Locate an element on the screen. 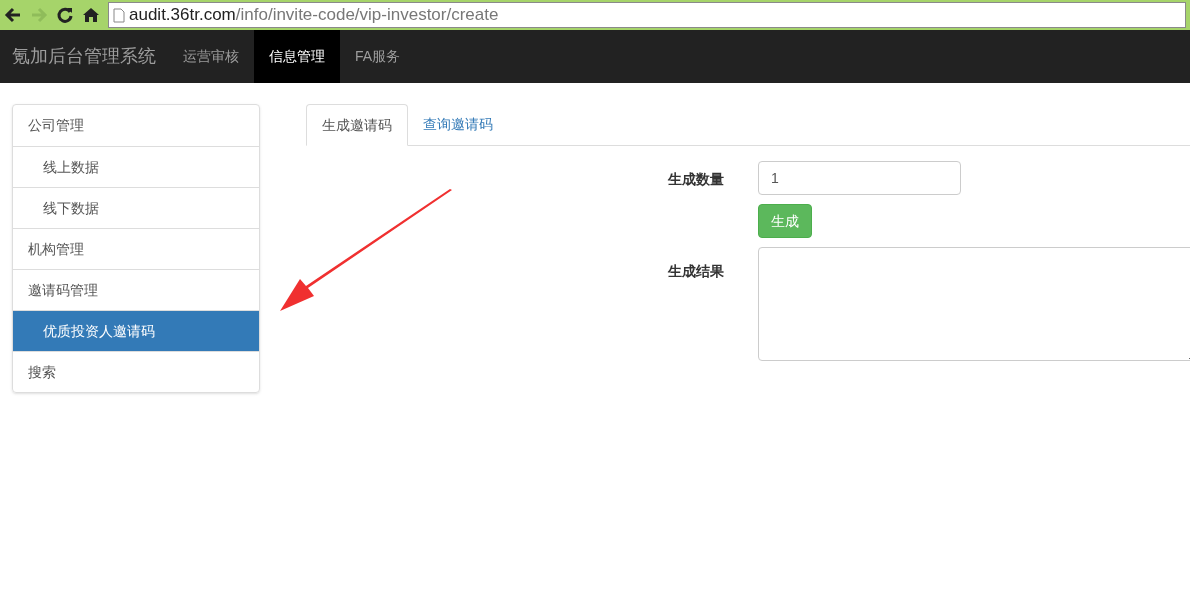 The height and width of the screenshot is (600, 1190). nav-item: 运营审核 is located at coordinates (211, 56).